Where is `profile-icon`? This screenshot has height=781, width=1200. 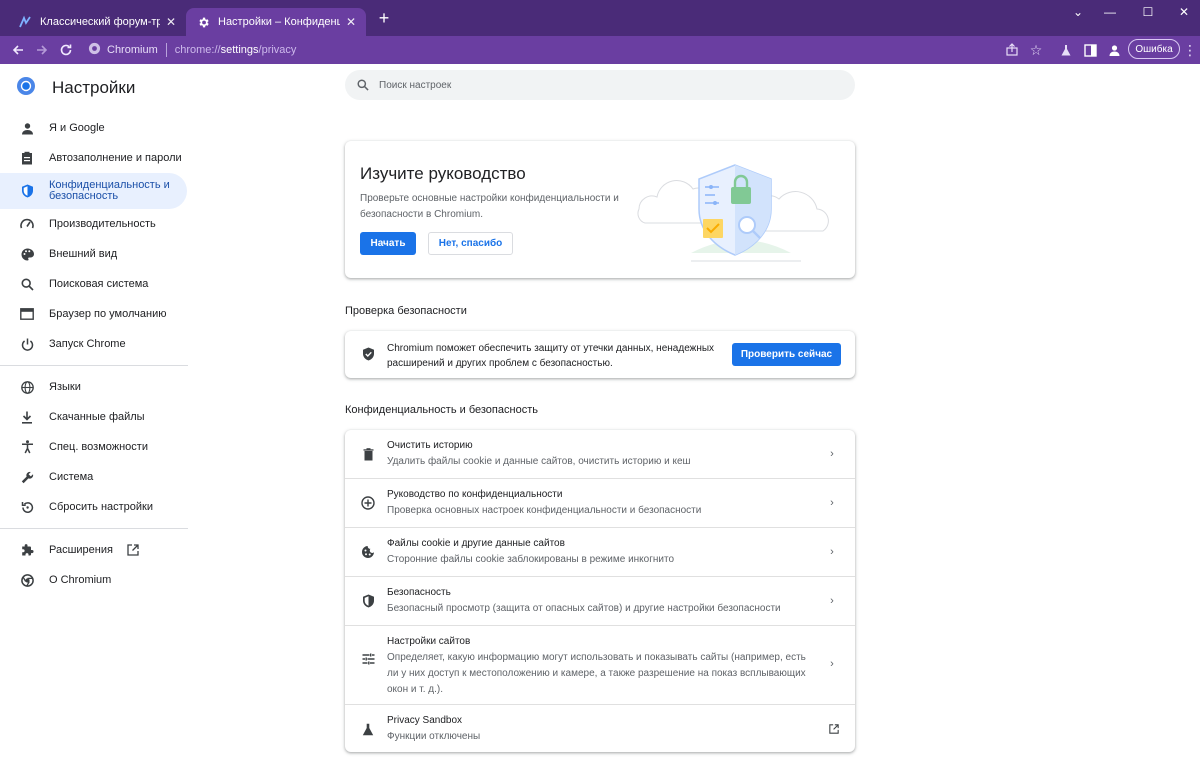
profile-icon is located at coordinates (1114, 50).